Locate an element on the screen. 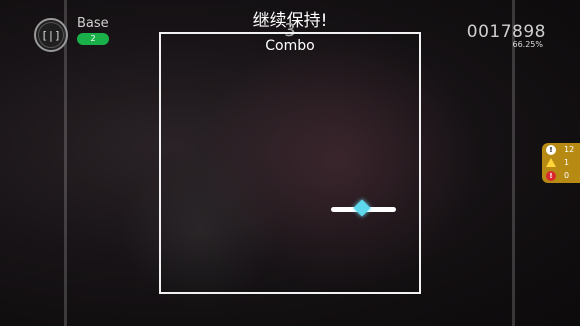  accuracy-display: 66.25% is located at coordinates (527, 44).